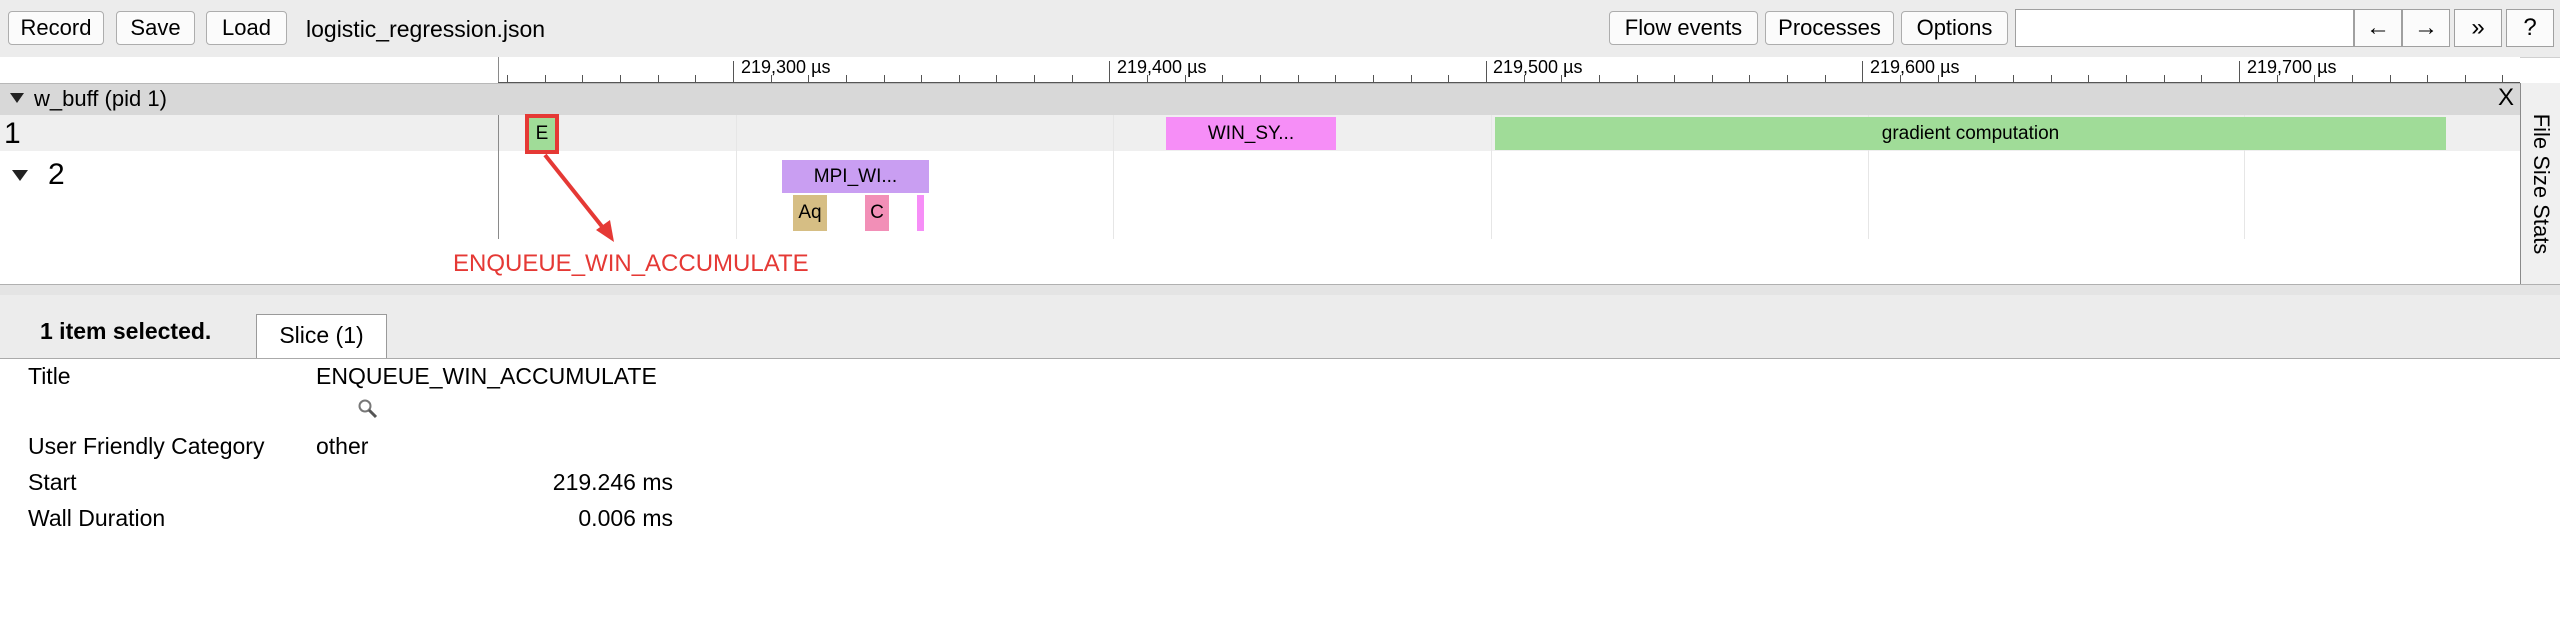  What do you see at coordinates (1280, 327) in the screenshot?
I see `analysis-tabbar: 1 item selected. Slice (1)` at bounding box center [1280, 327].